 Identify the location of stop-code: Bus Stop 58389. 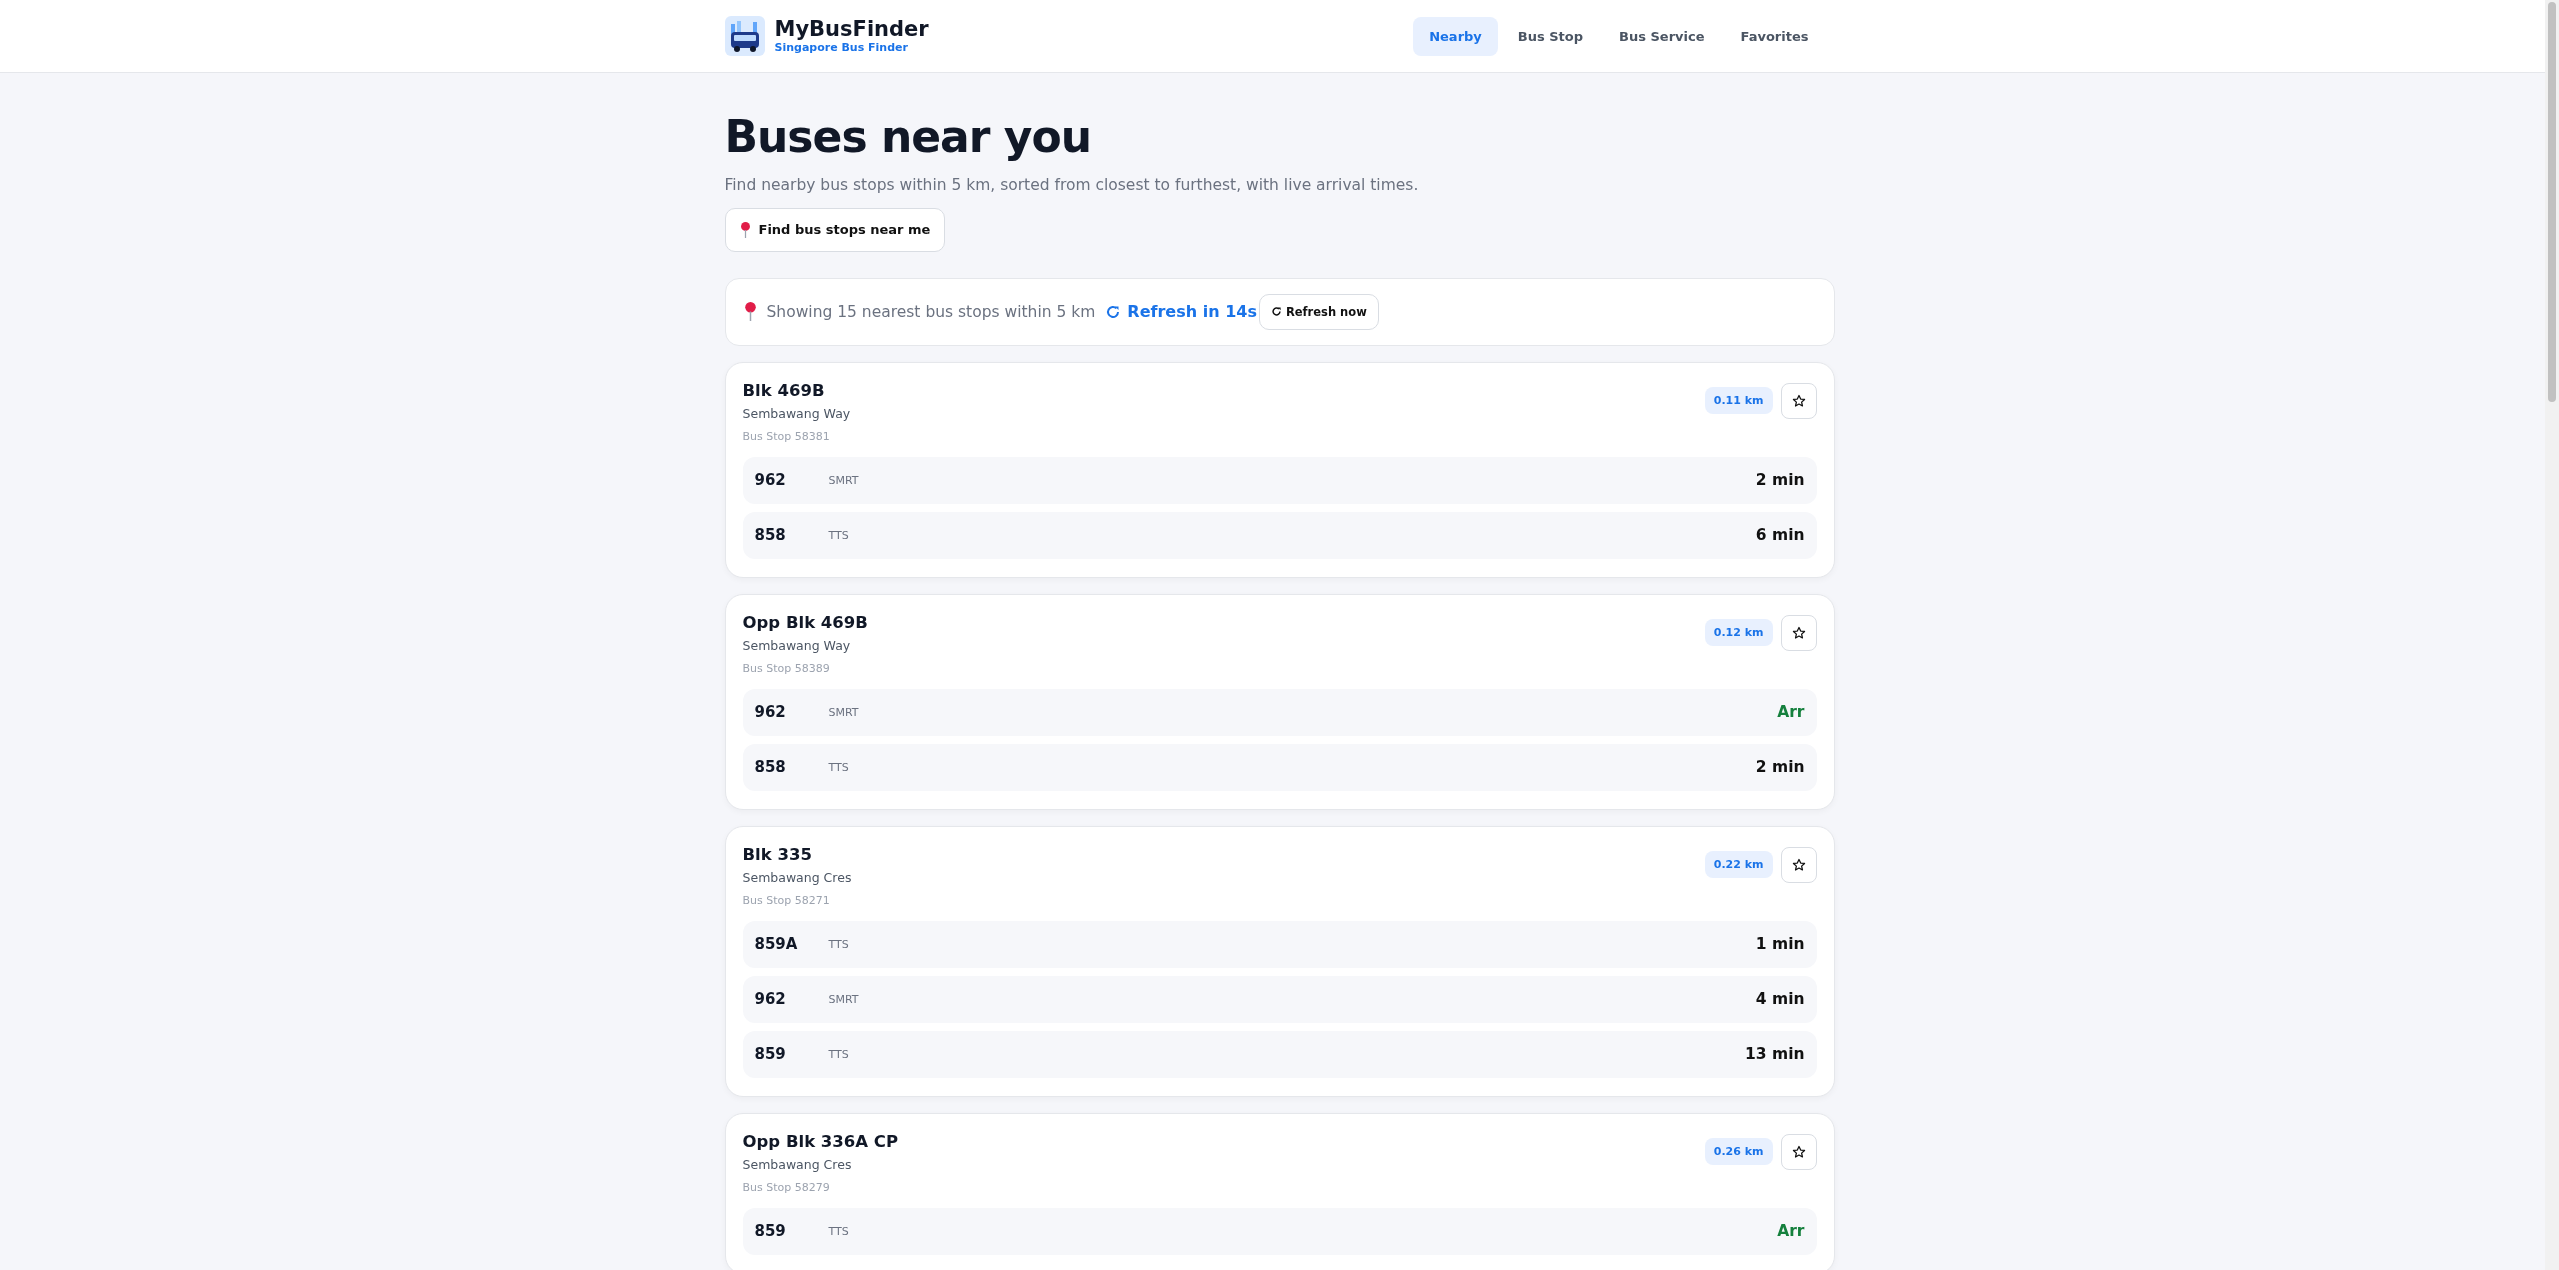
(786, 668).